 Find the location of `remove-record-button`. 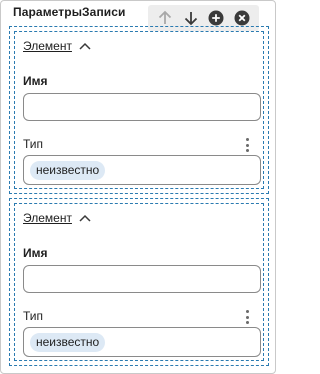

remove-record-button is located at coordinates (242, 18).